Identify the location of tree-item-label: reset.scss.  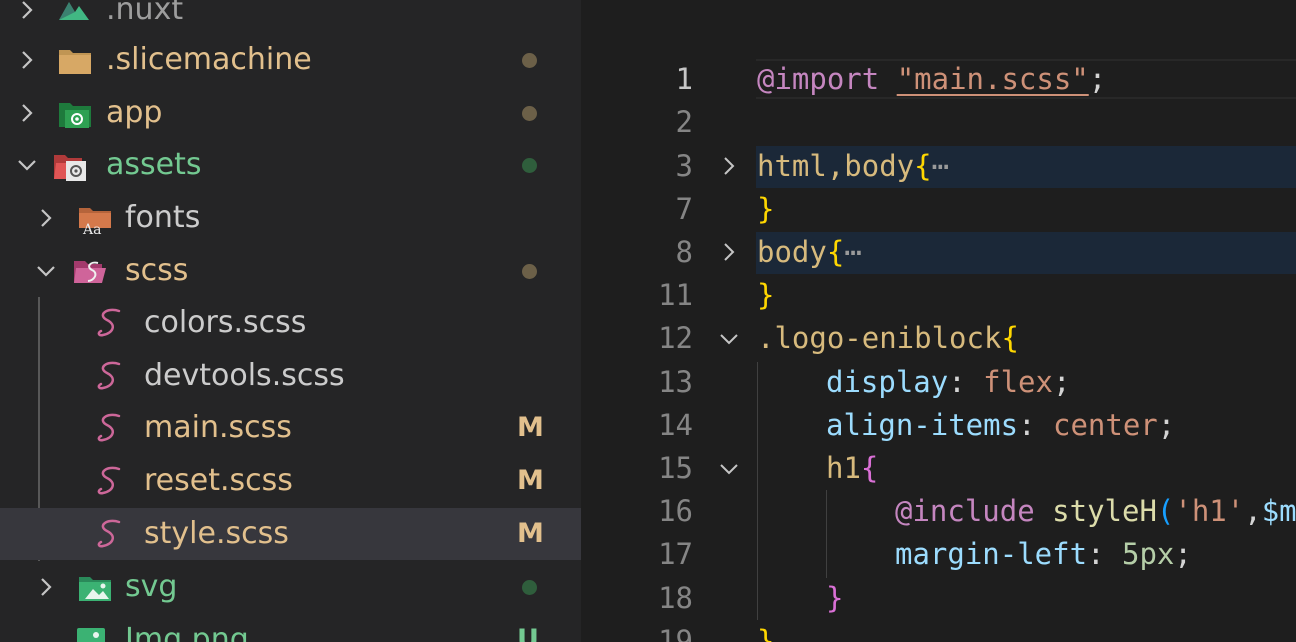
(218, 480).